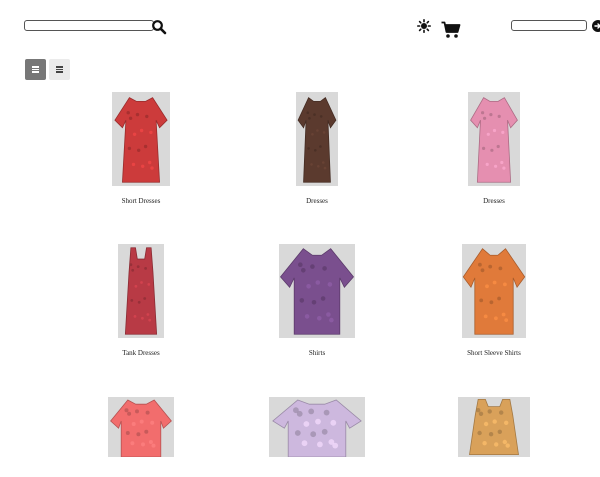 The height and width of the screenshot is (477, 600). I want to click on product-label: Short Dresses, so click(141, 201).